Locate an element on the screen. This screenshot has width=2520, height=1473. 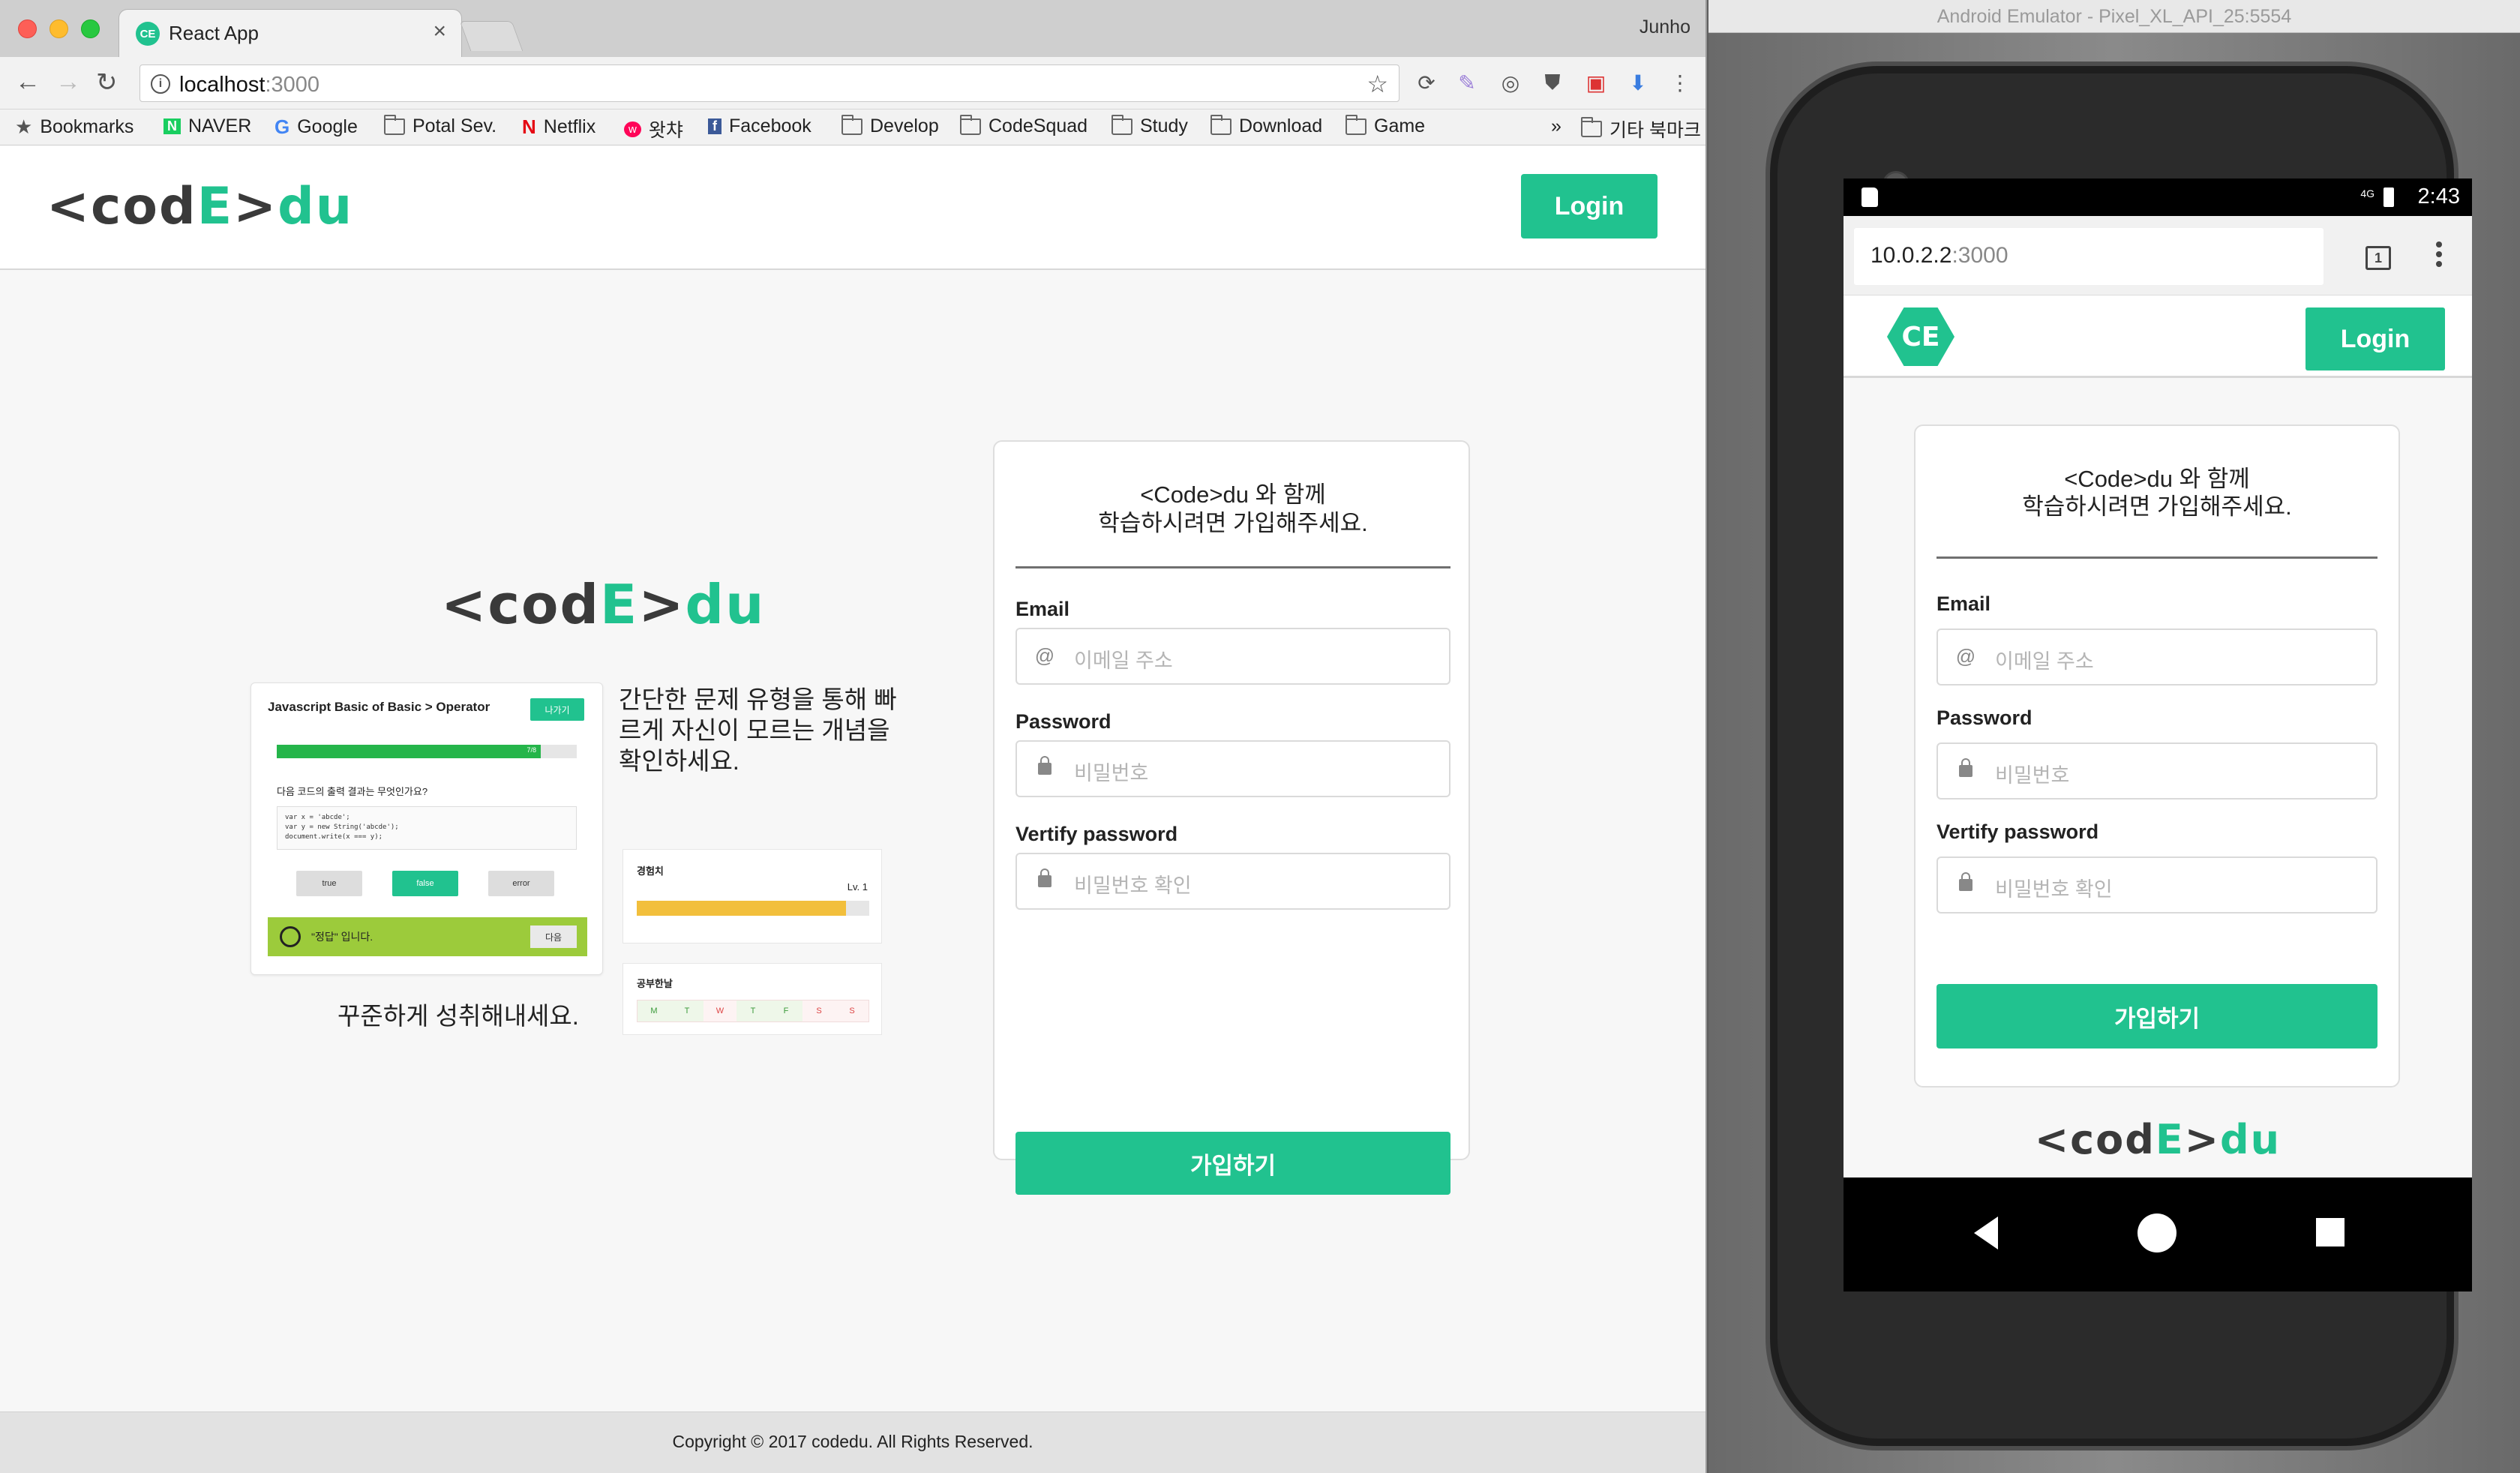
nav-home-icon is located at coordinates (2157, 1233).